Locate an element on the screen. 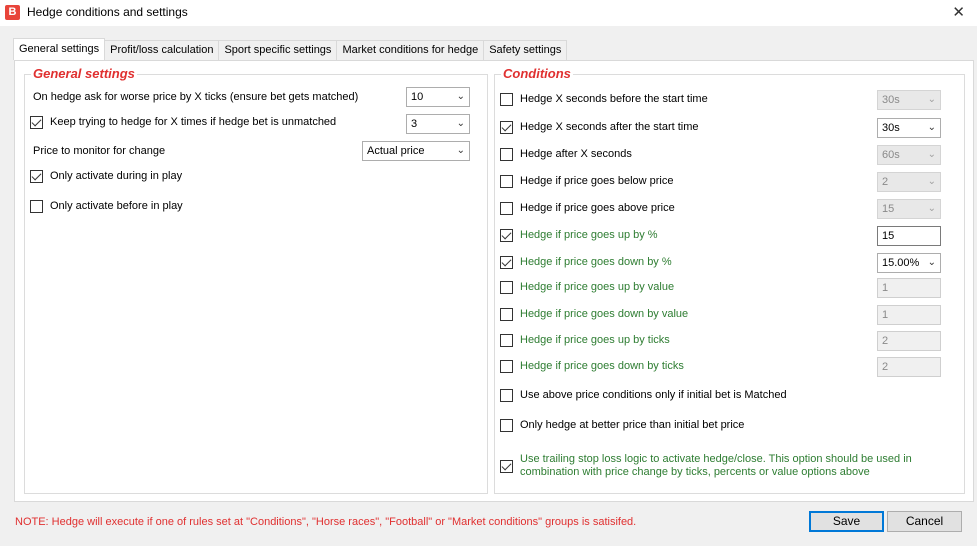 Image resolution: width=977 pixels, height=546 pixels. condition-10-checkbox is located at coordinates (506, 340).